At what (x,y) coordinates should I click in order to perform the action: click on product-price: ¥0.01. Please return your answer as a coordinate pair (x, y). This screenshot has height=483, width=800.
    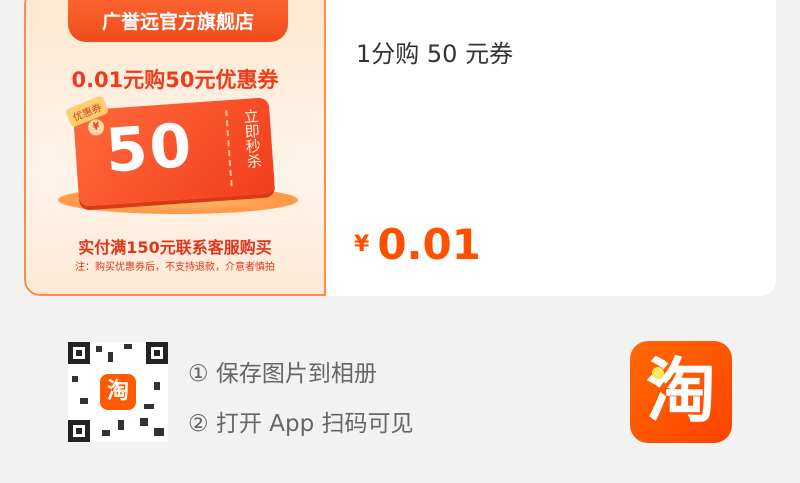
    Looking at the image, I should click on (417, 244).